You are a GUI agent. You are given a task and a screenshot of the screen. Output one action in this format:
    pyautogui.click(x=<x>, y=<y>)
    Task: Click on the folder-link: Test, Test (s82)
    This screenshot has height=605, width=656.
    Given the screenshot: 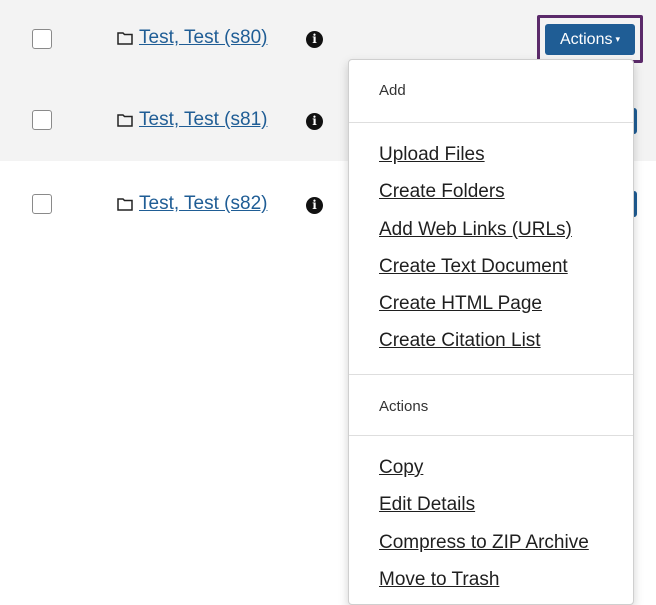 What is the action you would take?
    pyautogui.click(x=203, y=204)
    